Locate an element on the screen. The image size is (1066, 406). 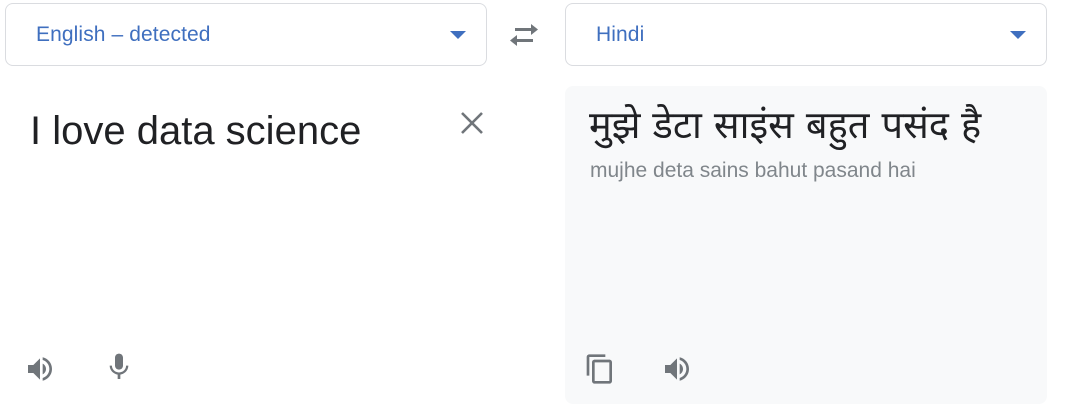
listen-source-button is located at coordinates (40, 369).